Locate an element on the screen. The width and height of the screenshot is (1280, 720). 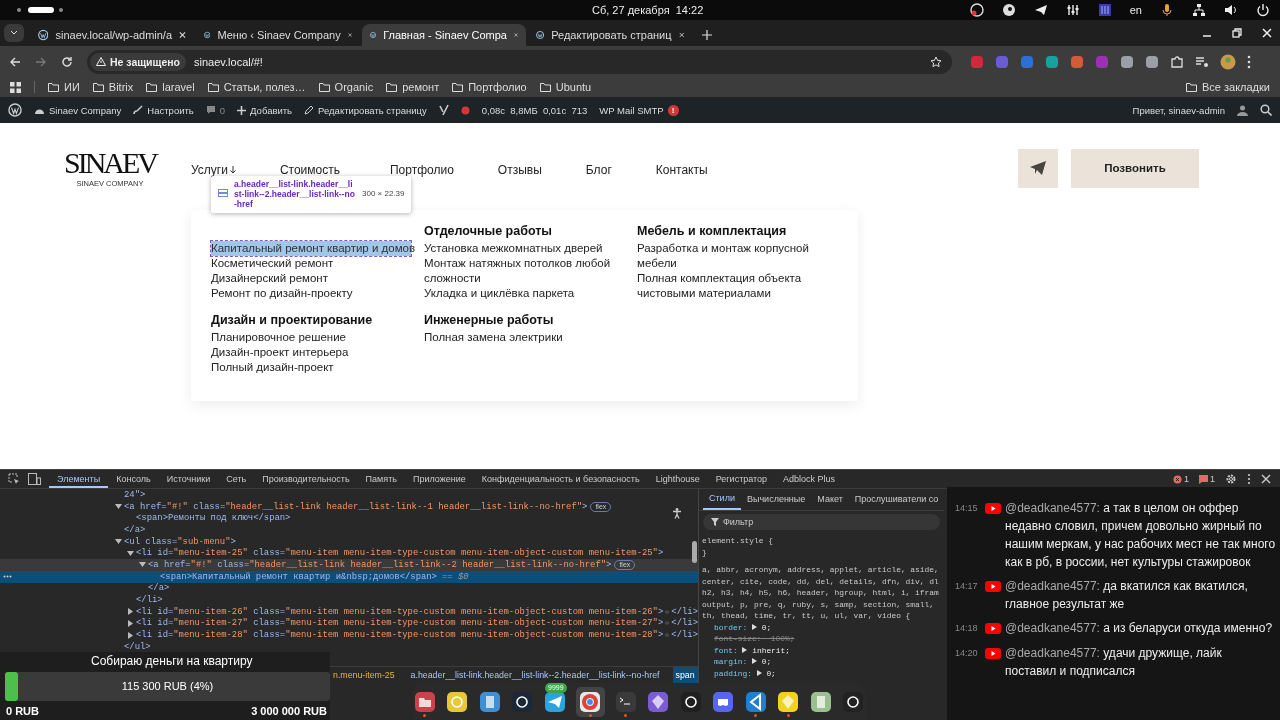
devtools-tab: Lighthouse is located at coordinates (677, 479).